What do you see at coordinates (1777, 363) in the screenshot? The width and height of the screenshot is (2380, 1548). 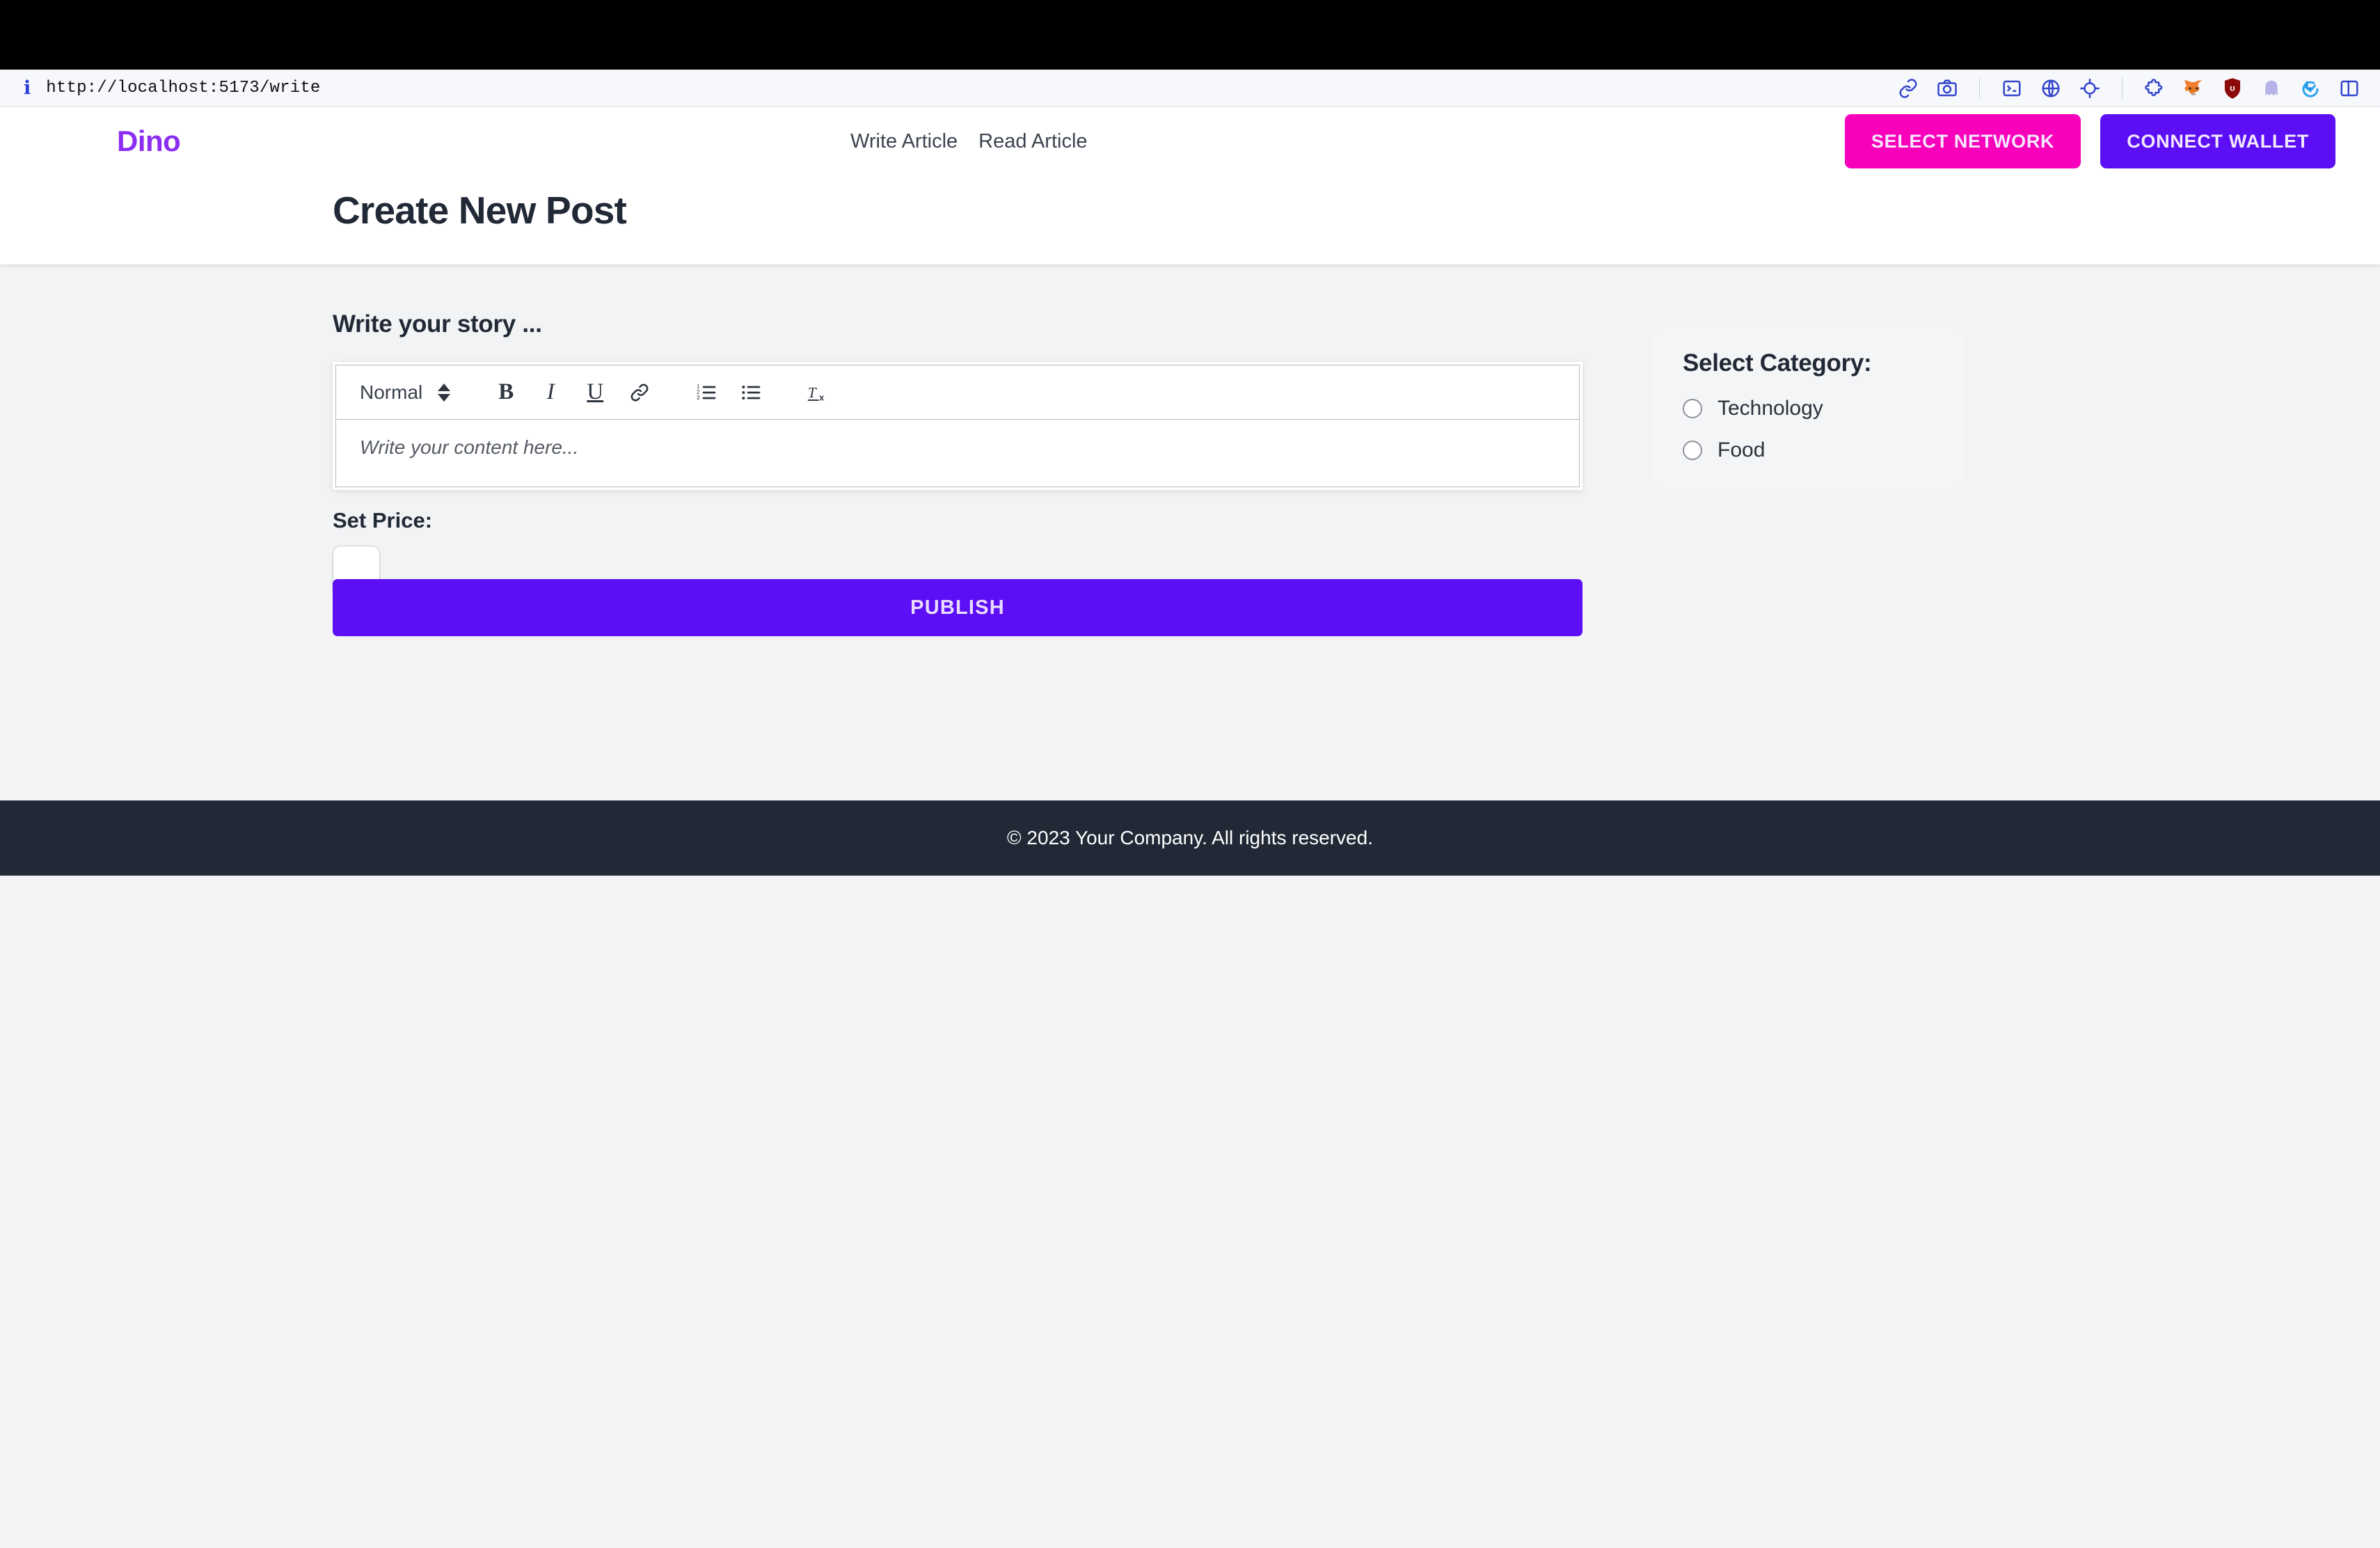 I see `select-category-heading: Select Category:` at bounding box center [1777, 363].